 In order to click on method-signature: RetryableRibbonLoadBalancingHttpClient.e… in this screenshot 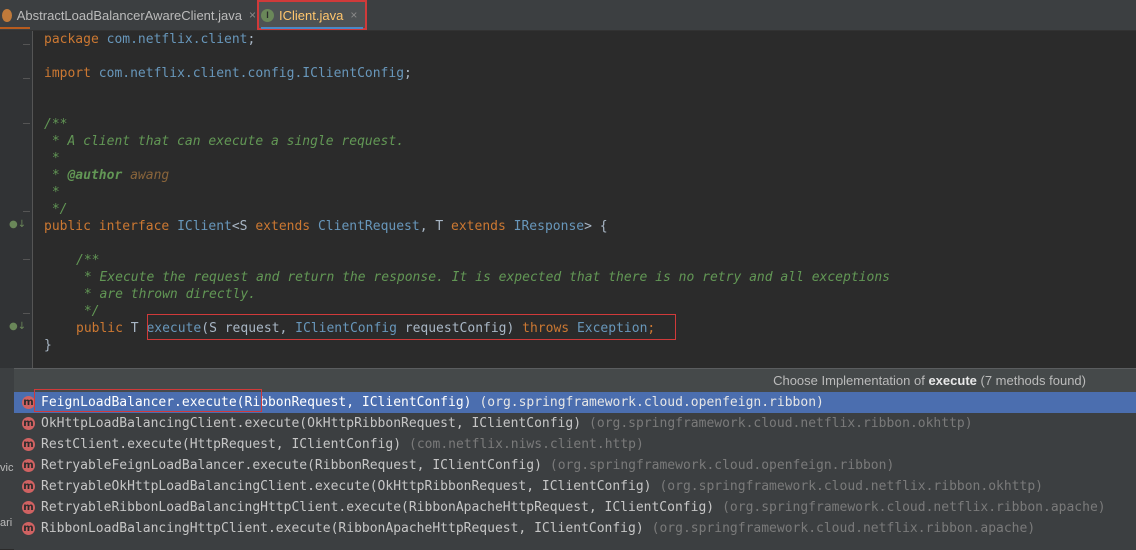, I will do `click(378, 507)`.